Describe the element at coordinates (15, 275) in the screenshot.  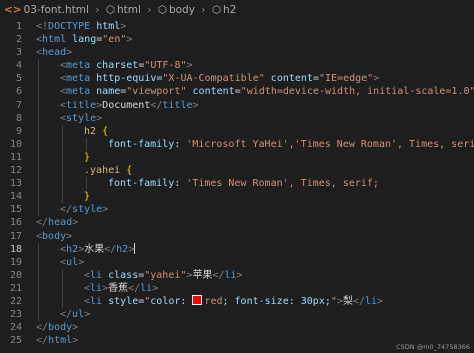
I see `line-number: 20` at that location.